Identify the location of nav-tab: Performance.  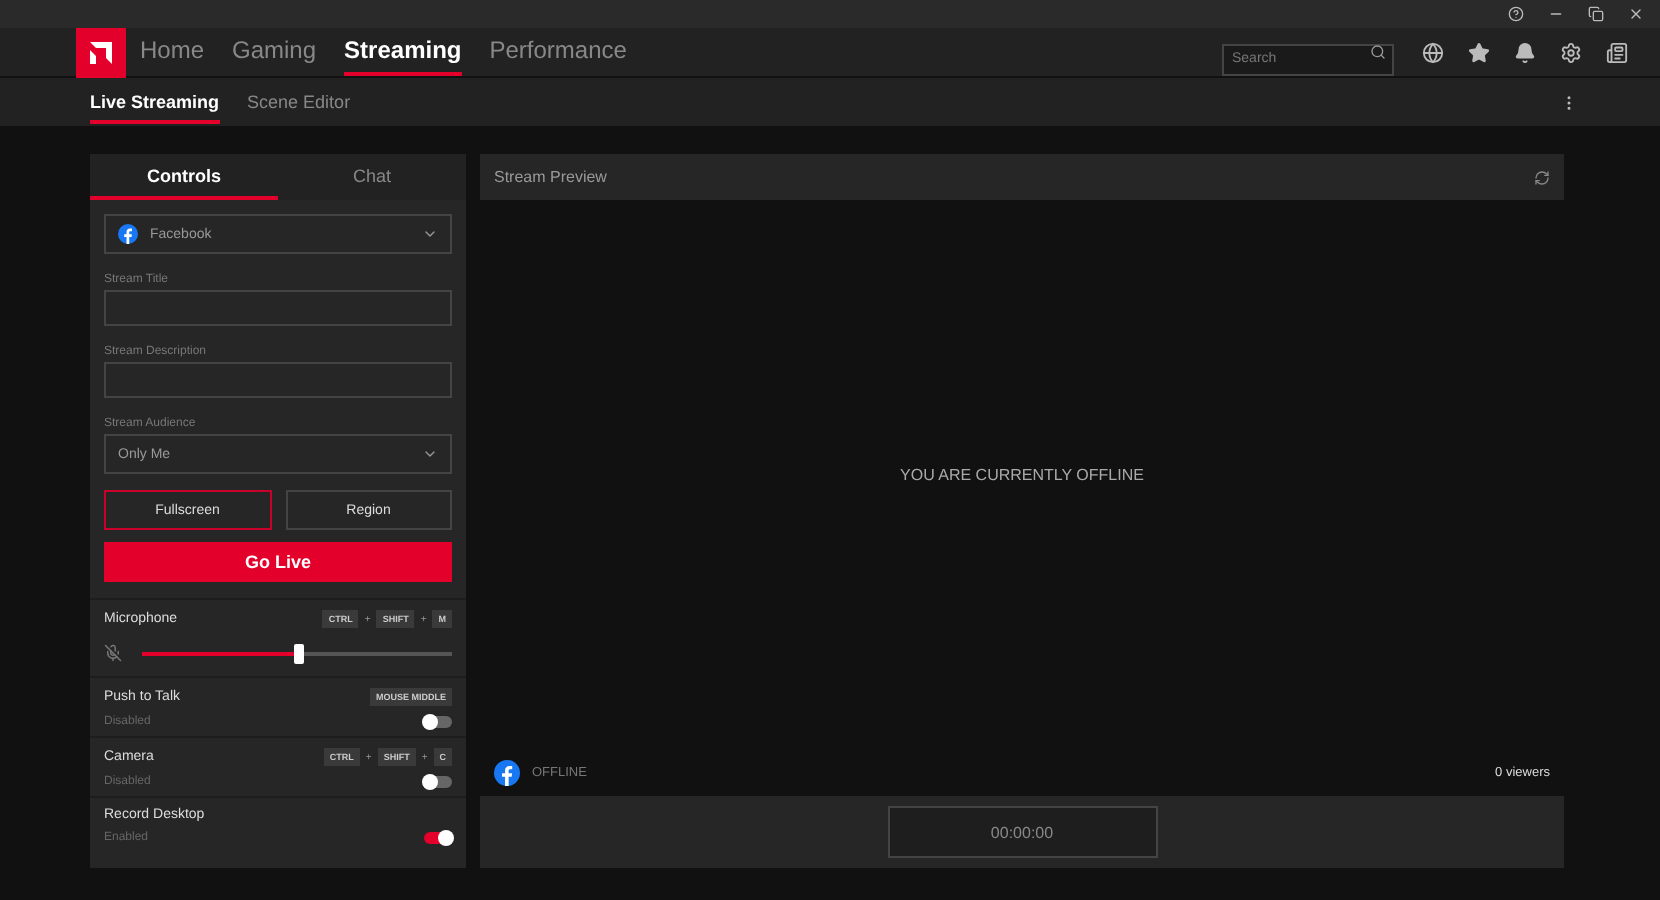
(558, 52).